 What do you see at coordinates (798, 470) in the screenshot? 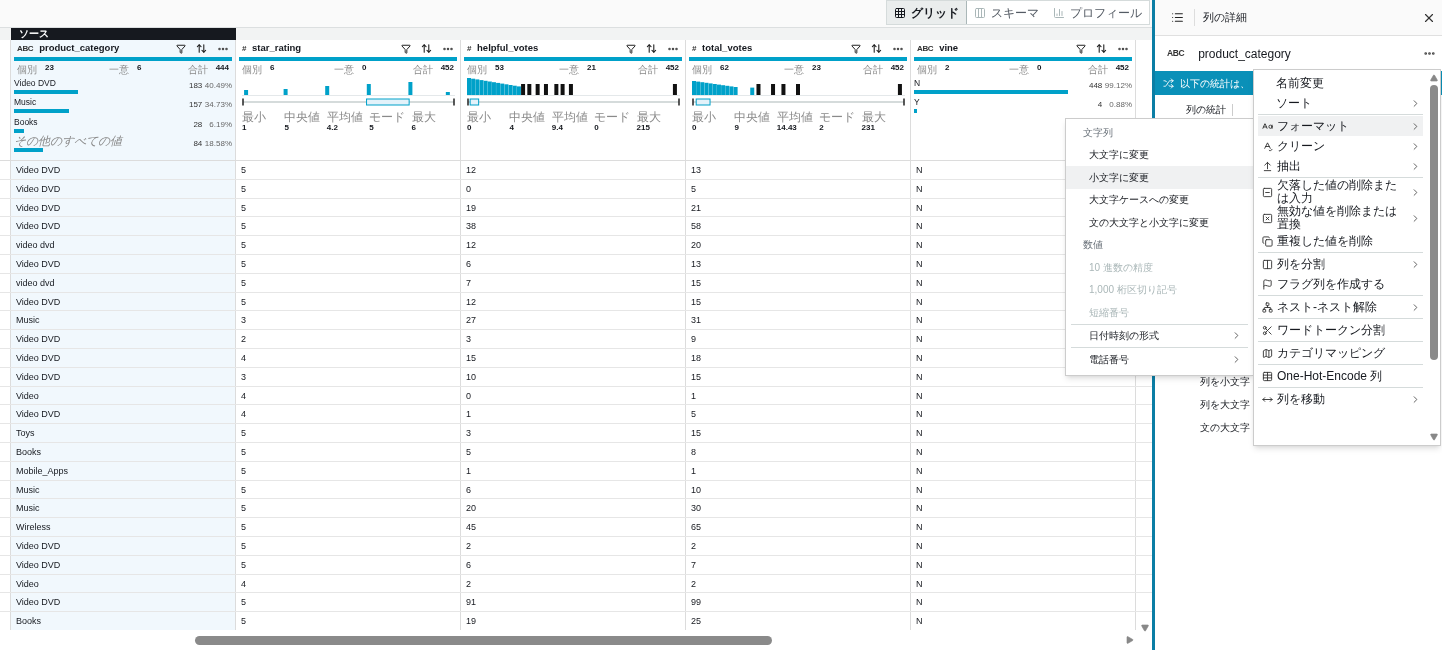
I see `table-cell: 1` at bounding box center [798, 470].